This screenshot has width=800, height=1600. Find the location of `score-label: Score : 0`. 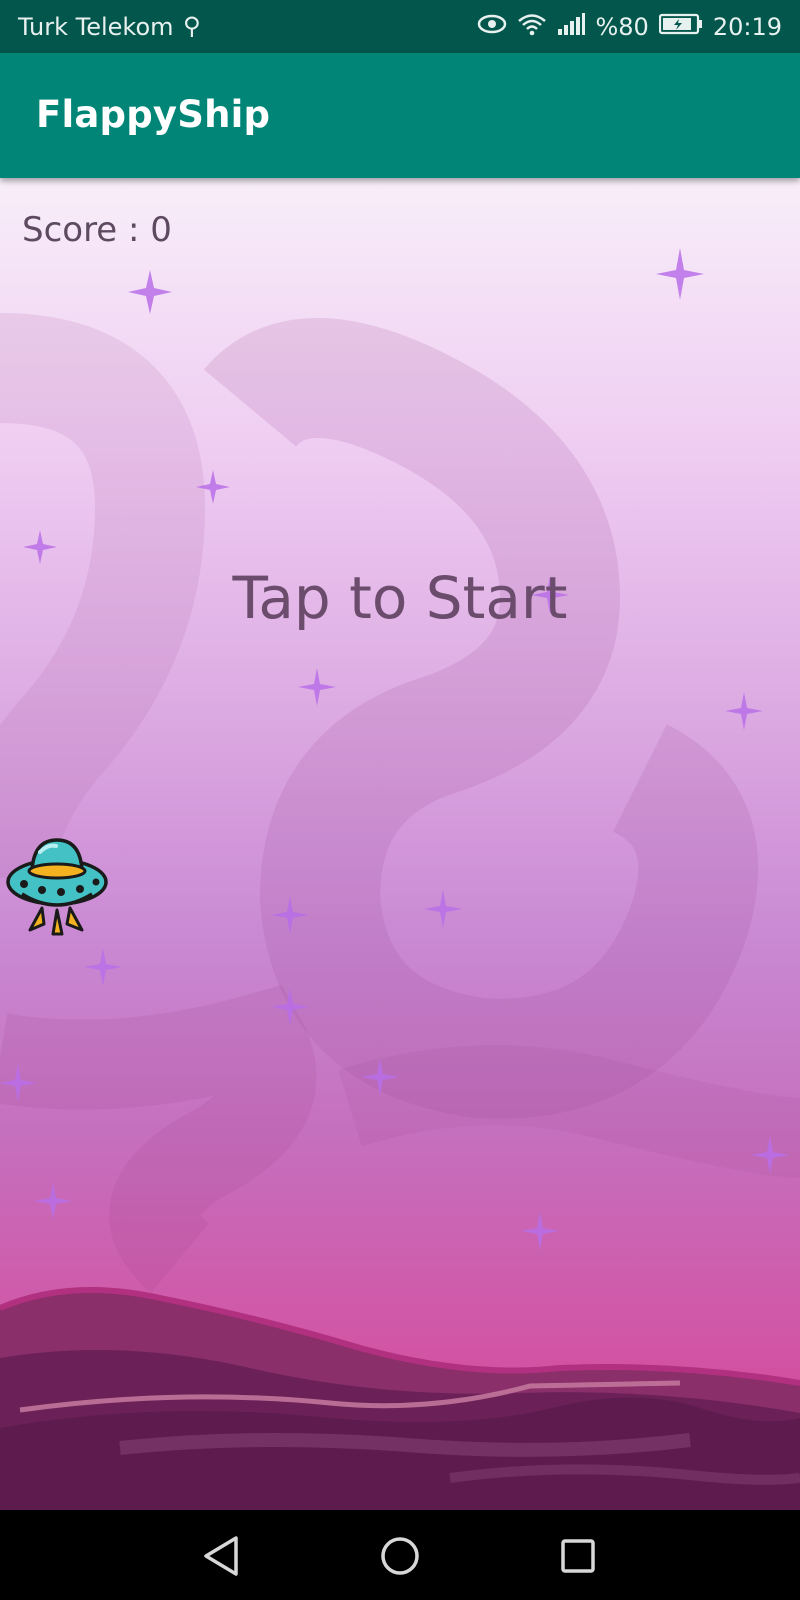

score-label: Score : 0 is located at coordinates (97, 230).